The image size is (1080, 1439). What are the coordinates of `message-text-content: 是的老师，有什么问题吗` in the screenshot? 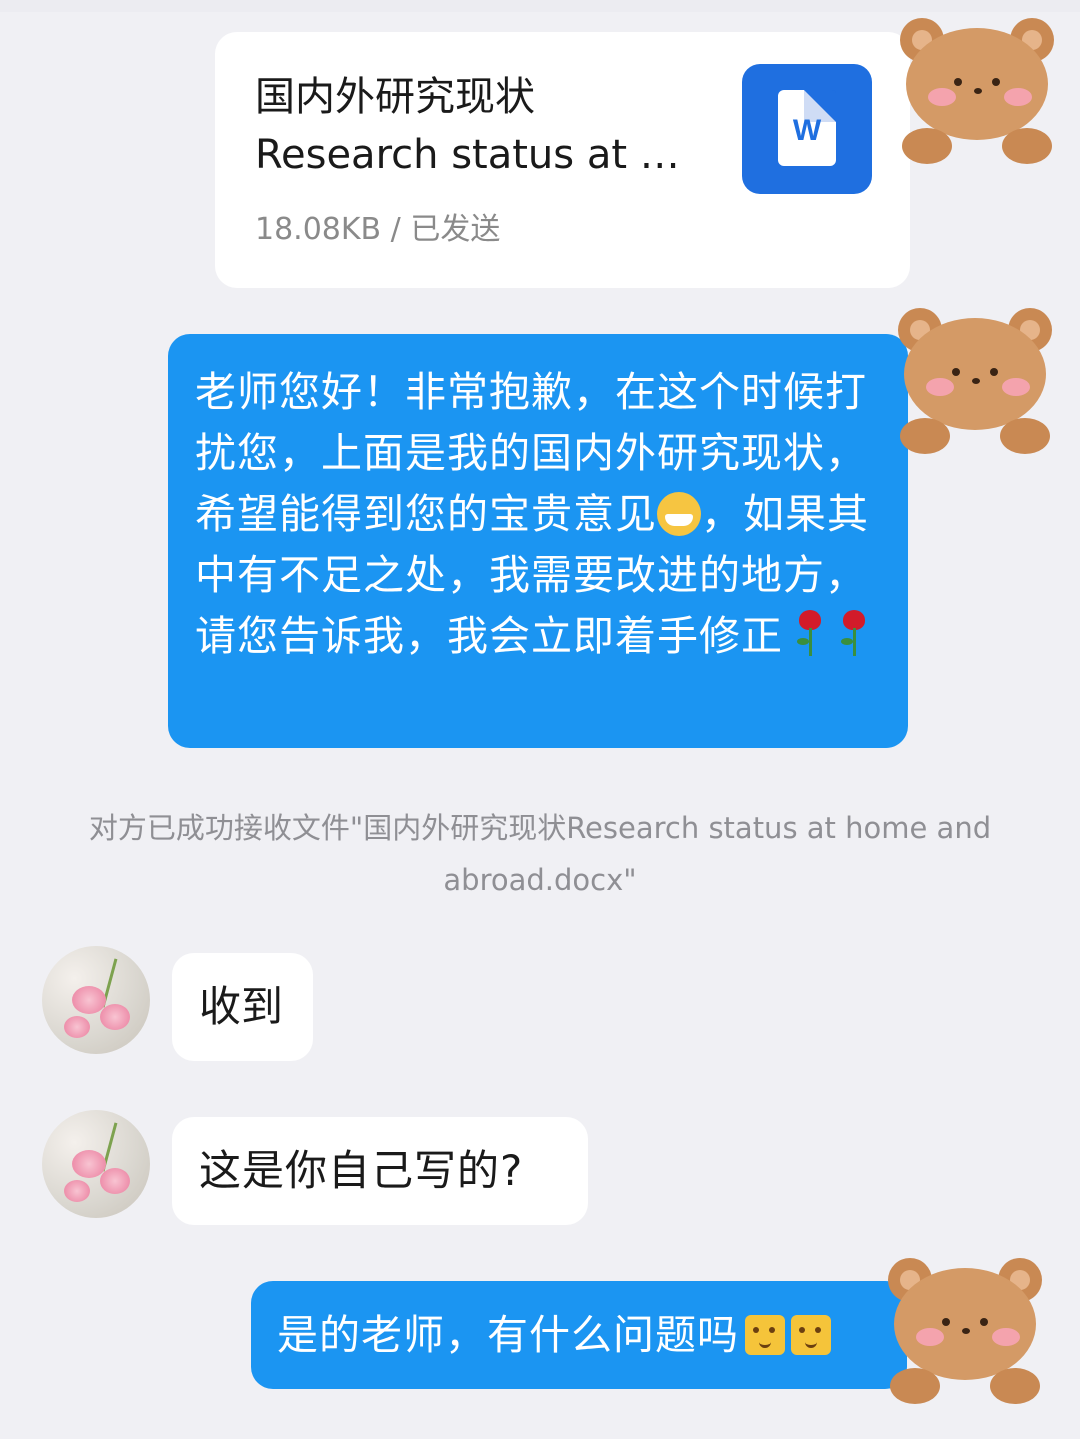 It's located at (508, 1335).